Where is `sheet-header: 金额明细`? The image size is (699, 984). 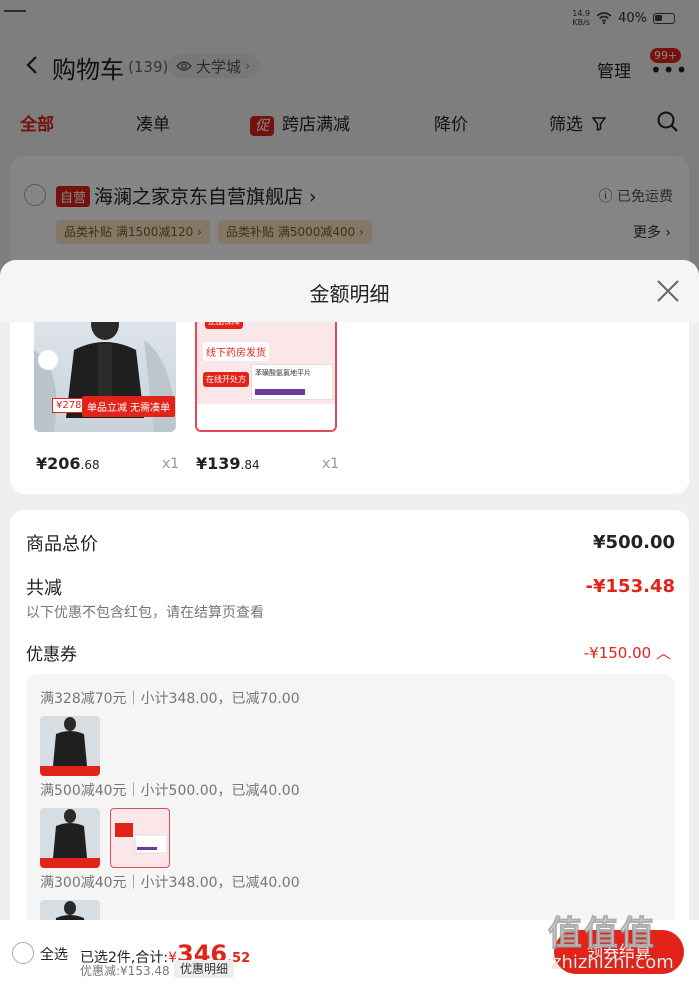
sheet-header: 金额明细 is located at coordinates (349, 291).